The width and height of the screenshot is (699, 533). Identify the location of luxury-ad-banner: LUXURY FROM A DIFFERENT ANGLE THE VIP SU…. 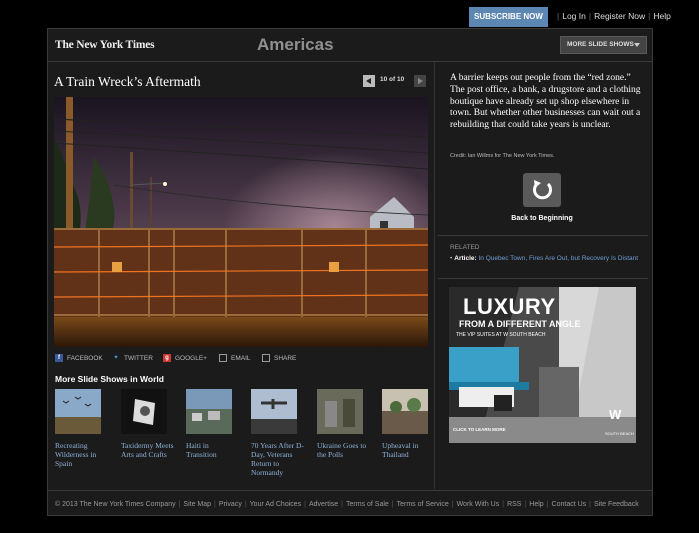
(542, 365).